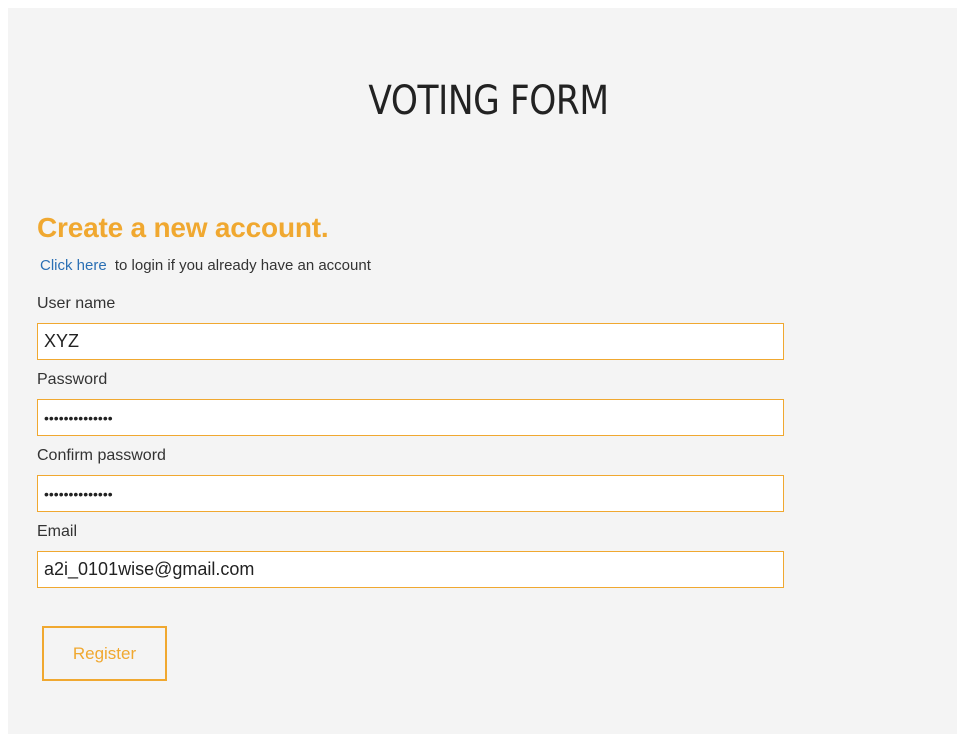 This screenshot has width=957, height=734. What do you see at coordinates (72, 379) in the screenshot?
I see `password-label: Password` at bounding box center [72, 379].